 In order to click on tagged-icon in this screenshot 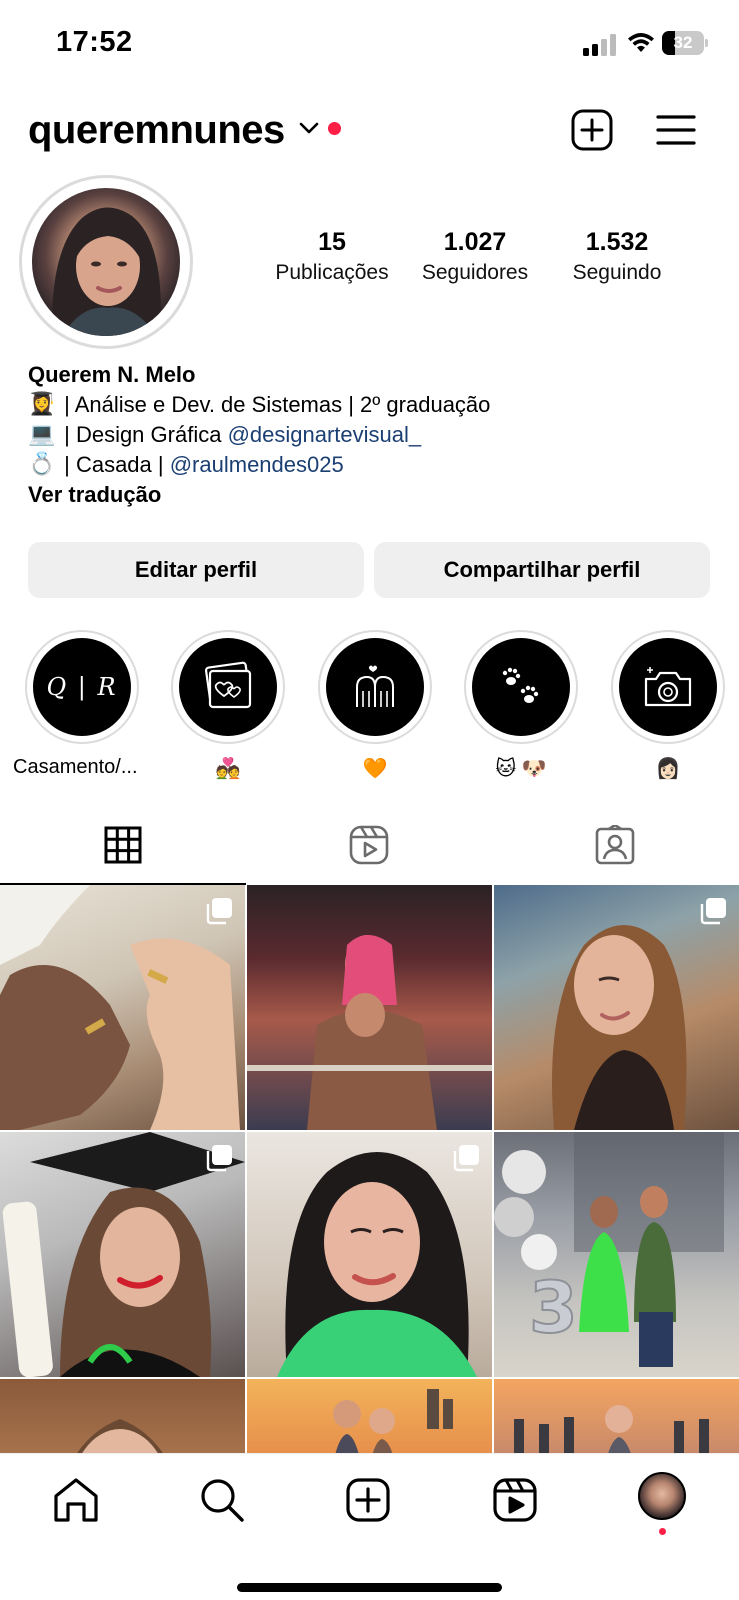, I will do `click(615, 845)`.